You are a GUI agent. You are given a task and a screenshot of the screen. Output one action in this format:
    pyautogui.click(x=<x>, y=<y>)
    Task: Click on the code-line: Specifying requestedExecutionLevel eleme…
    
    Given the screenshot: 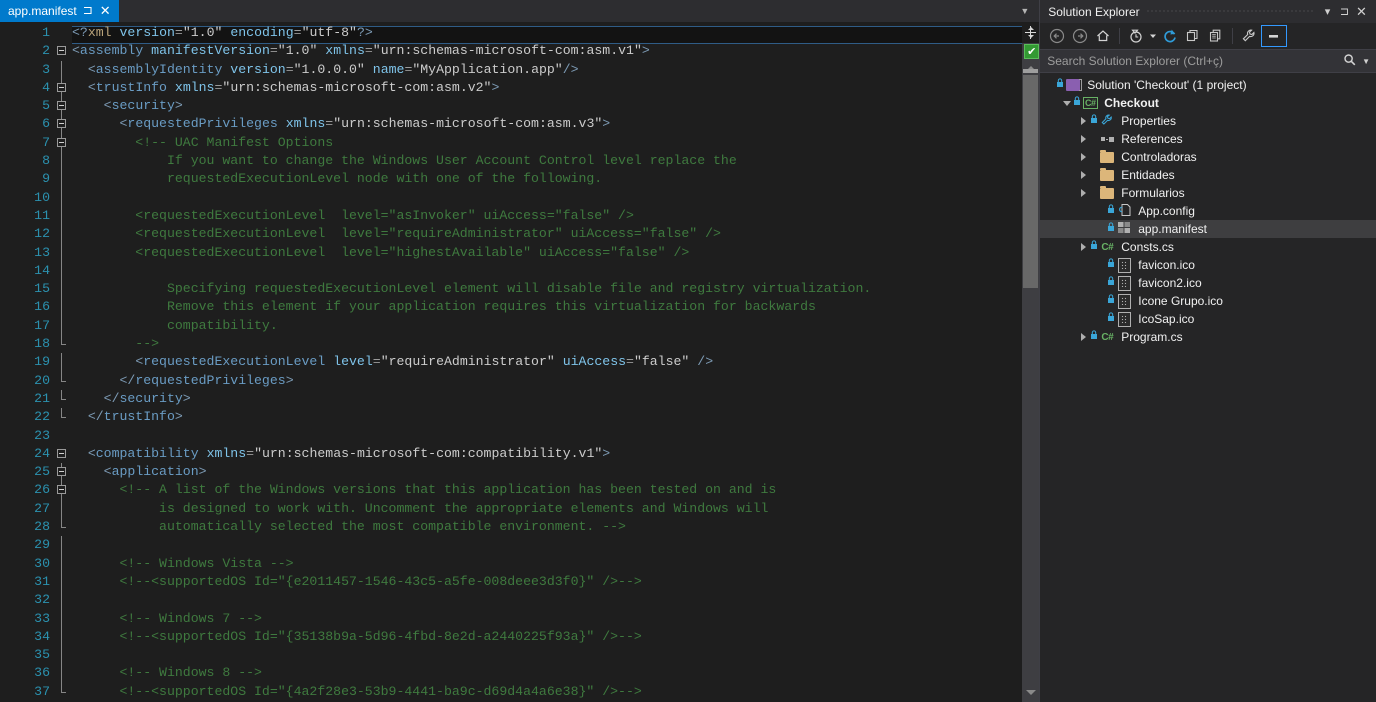 What is the action you would take?
    pyautogui.click(x=547, y=289)
    